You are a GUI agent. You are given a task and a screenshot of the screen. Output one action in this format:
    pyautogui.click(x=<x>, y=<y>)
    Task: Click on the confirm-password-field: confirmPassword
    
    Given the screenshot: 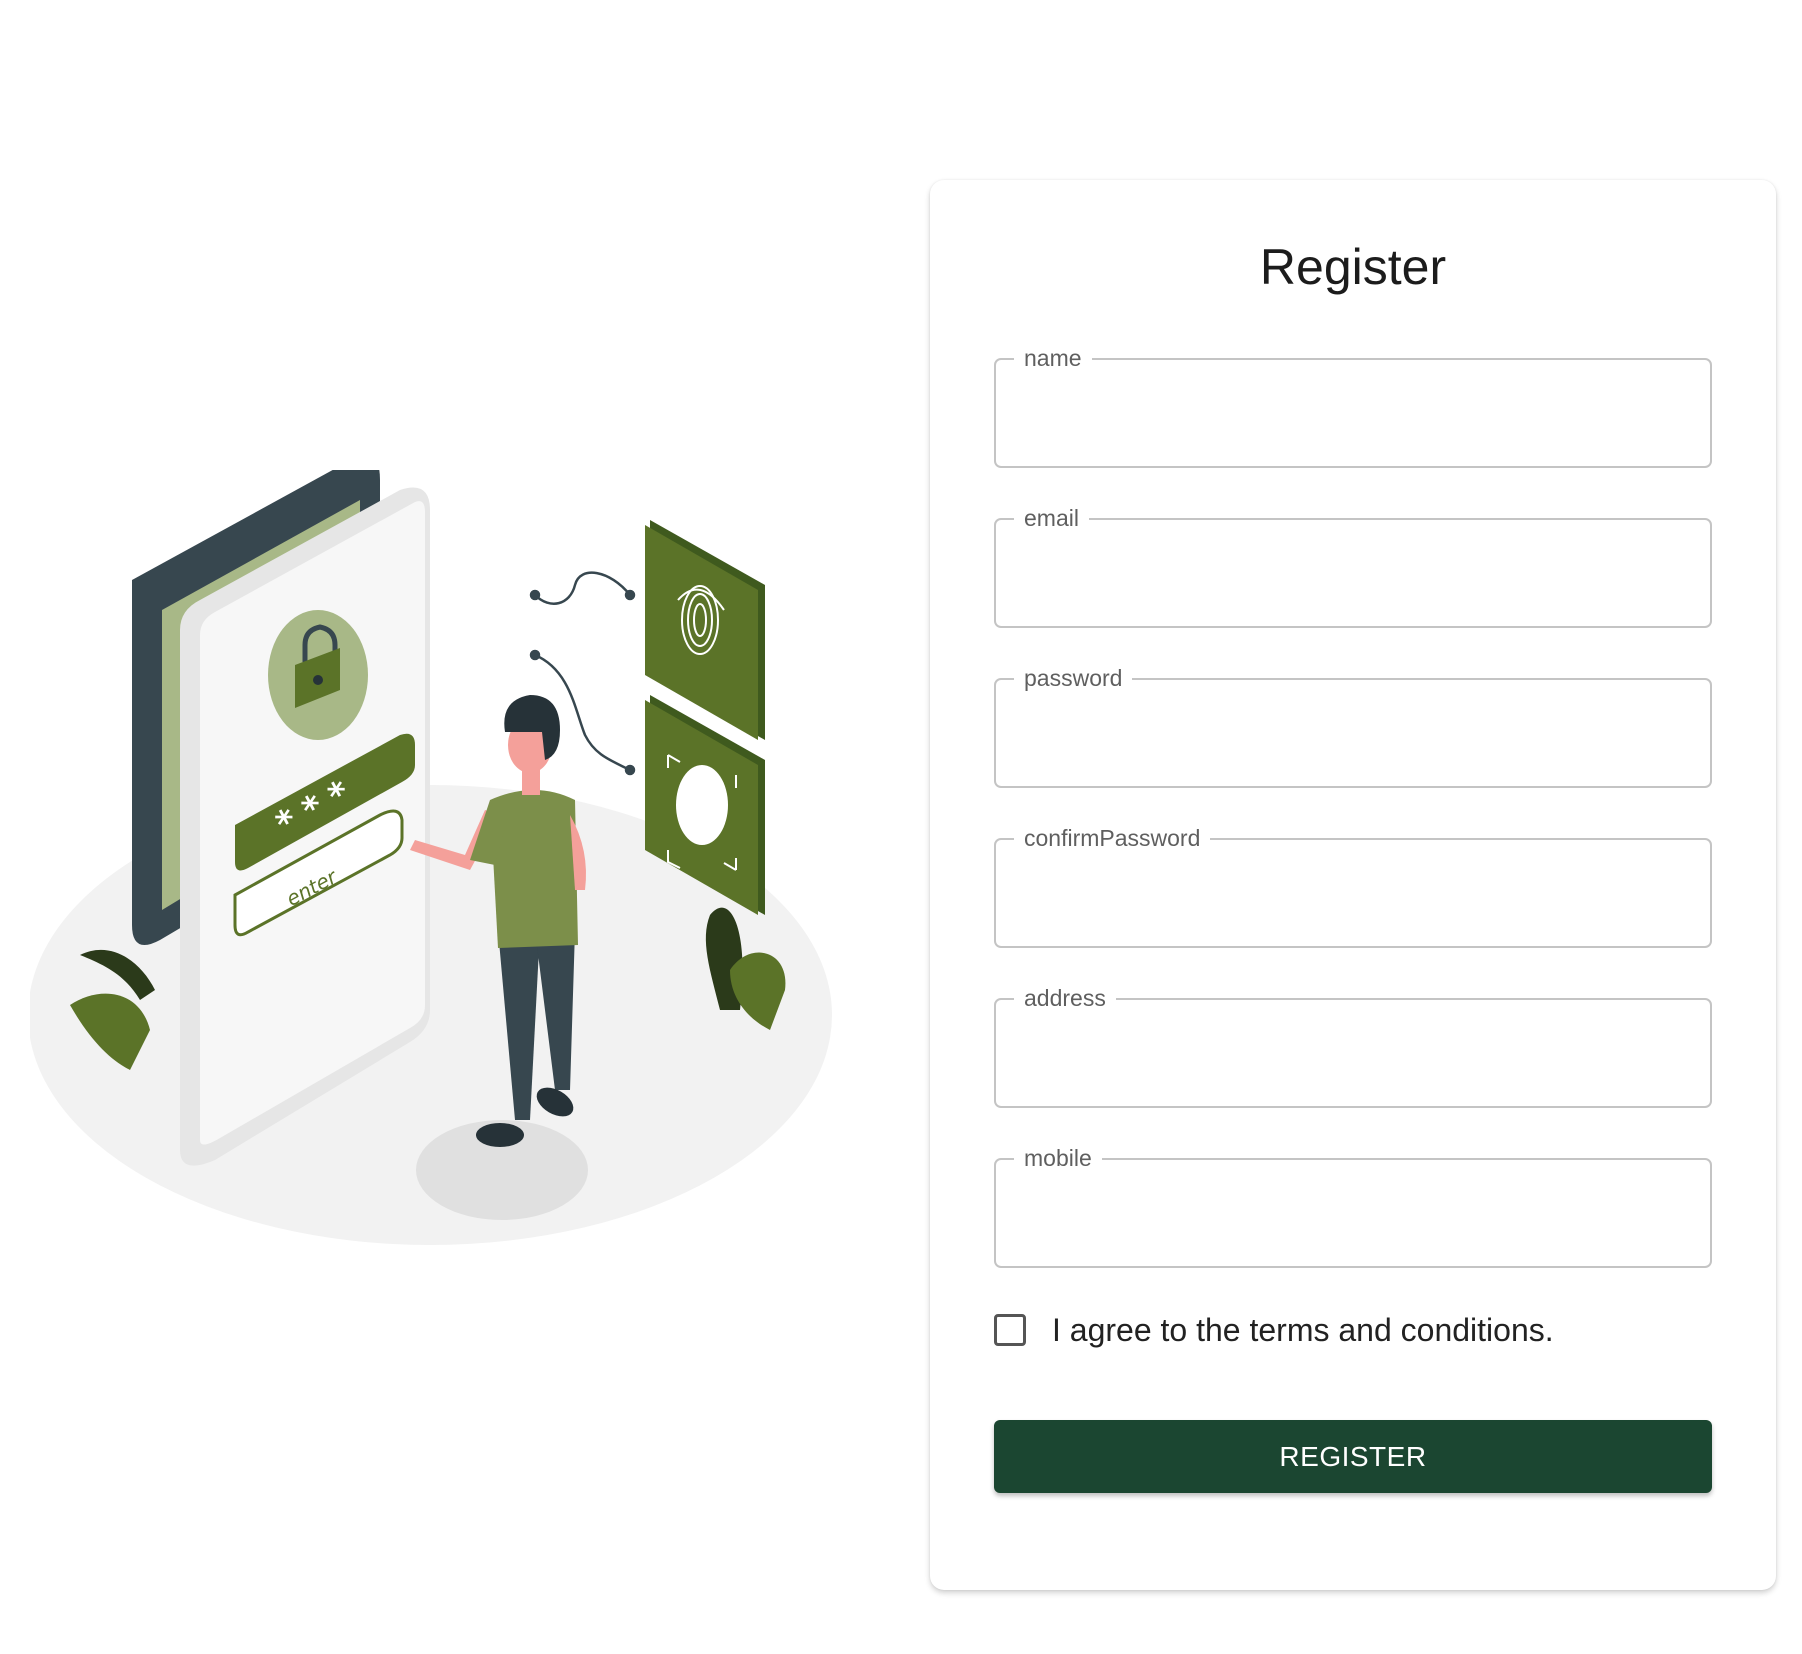 What is the action you would take?
    pyautogui.click(x=1353, y=886)
    